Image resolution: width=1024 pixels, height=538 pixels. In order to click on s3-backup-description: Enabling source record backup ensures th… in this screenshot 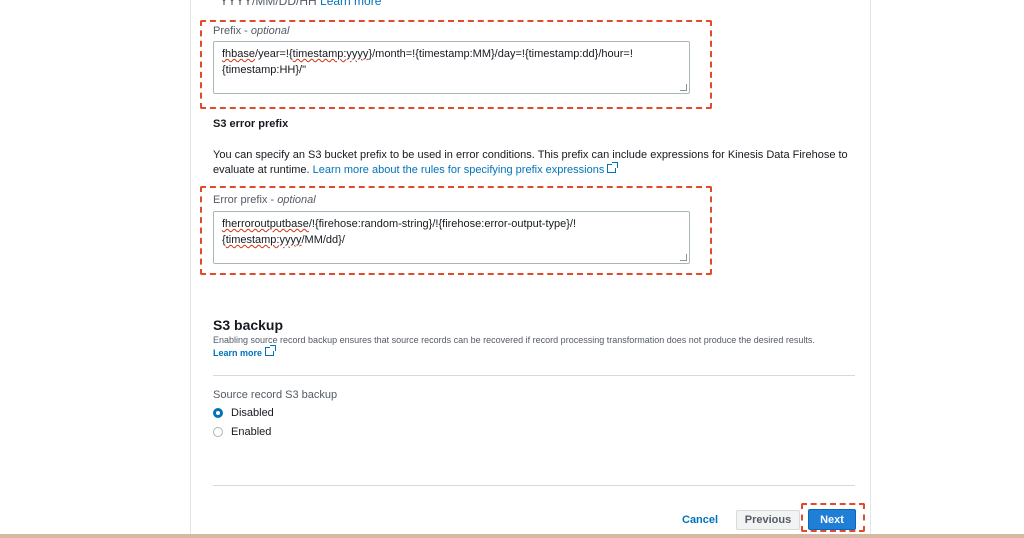, I will do `click(514, 340)`.